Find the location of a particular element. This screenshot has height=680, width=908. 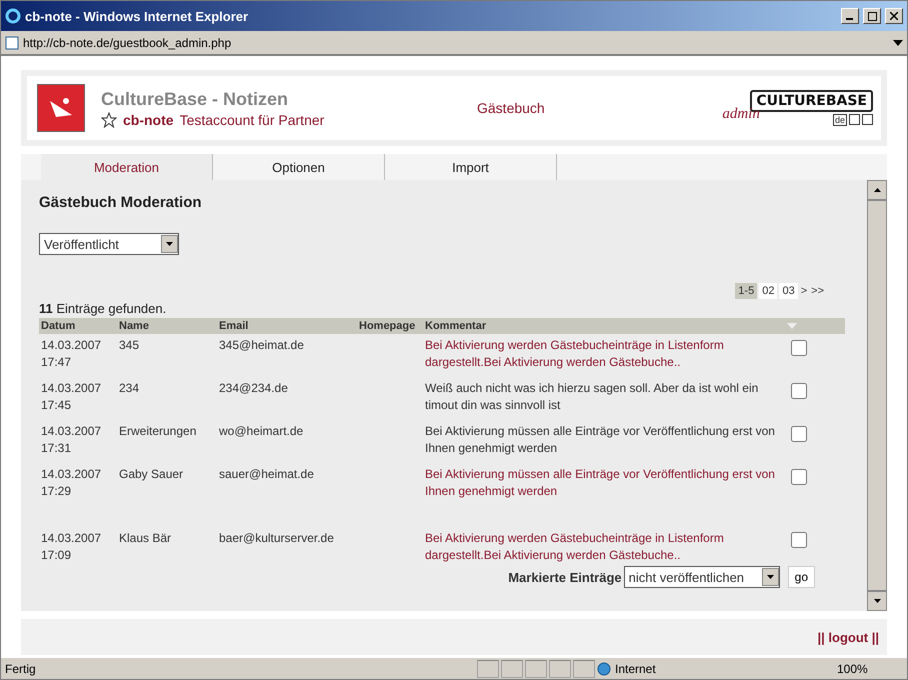

page-link: 03 is located at coordinates (788, 291).